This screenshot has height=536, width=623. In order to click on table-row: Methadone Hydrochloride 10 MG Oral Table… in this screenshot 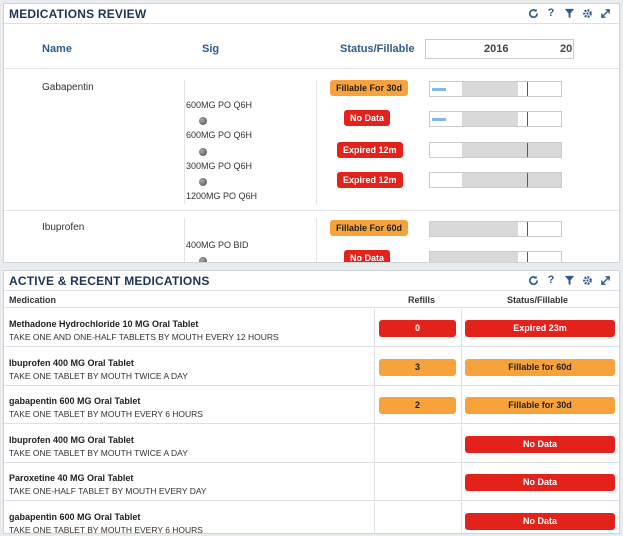, I will do `click(311, 328)`.